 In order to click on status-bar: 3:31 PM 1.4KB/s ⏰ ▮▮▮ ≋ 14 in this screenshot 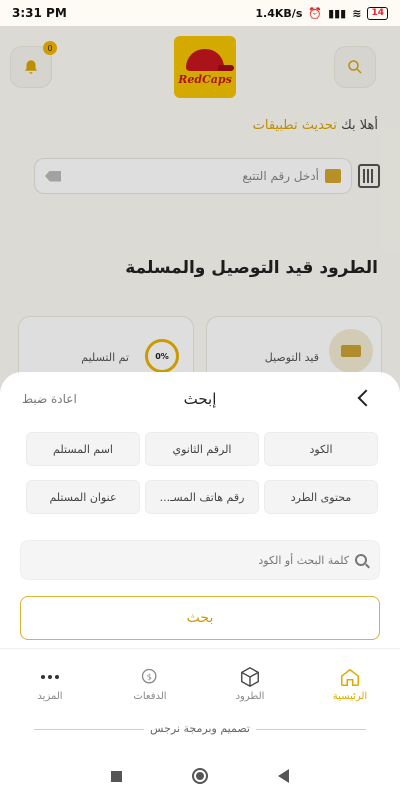, I will do `click(200, 13)`.